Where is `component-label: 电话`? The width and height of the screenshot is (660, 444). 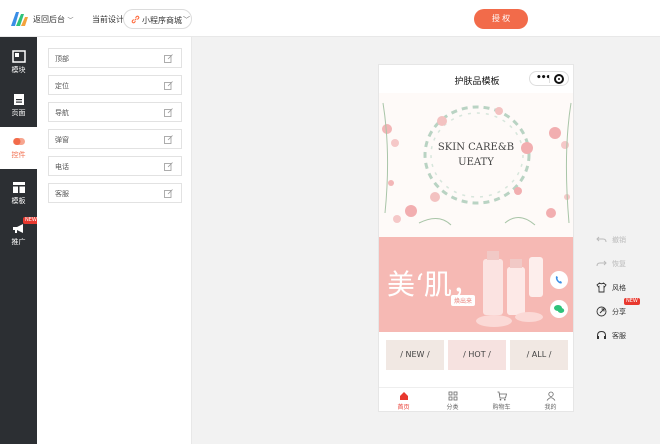 component-label: 电话 is located at coordinates (62, 167).